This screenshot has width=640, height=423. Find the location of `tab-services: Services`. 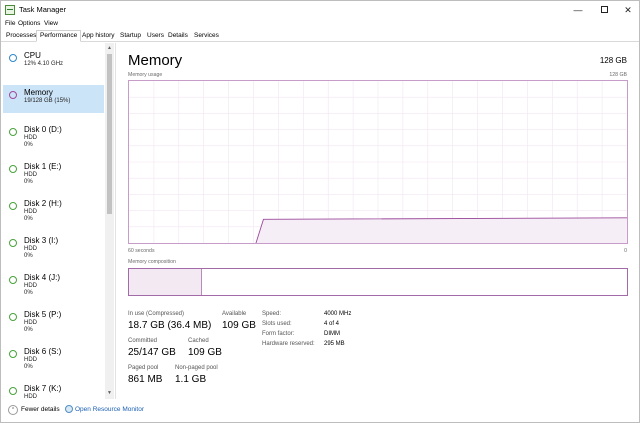

tab-services: Services is located at coordinates (206, 36).